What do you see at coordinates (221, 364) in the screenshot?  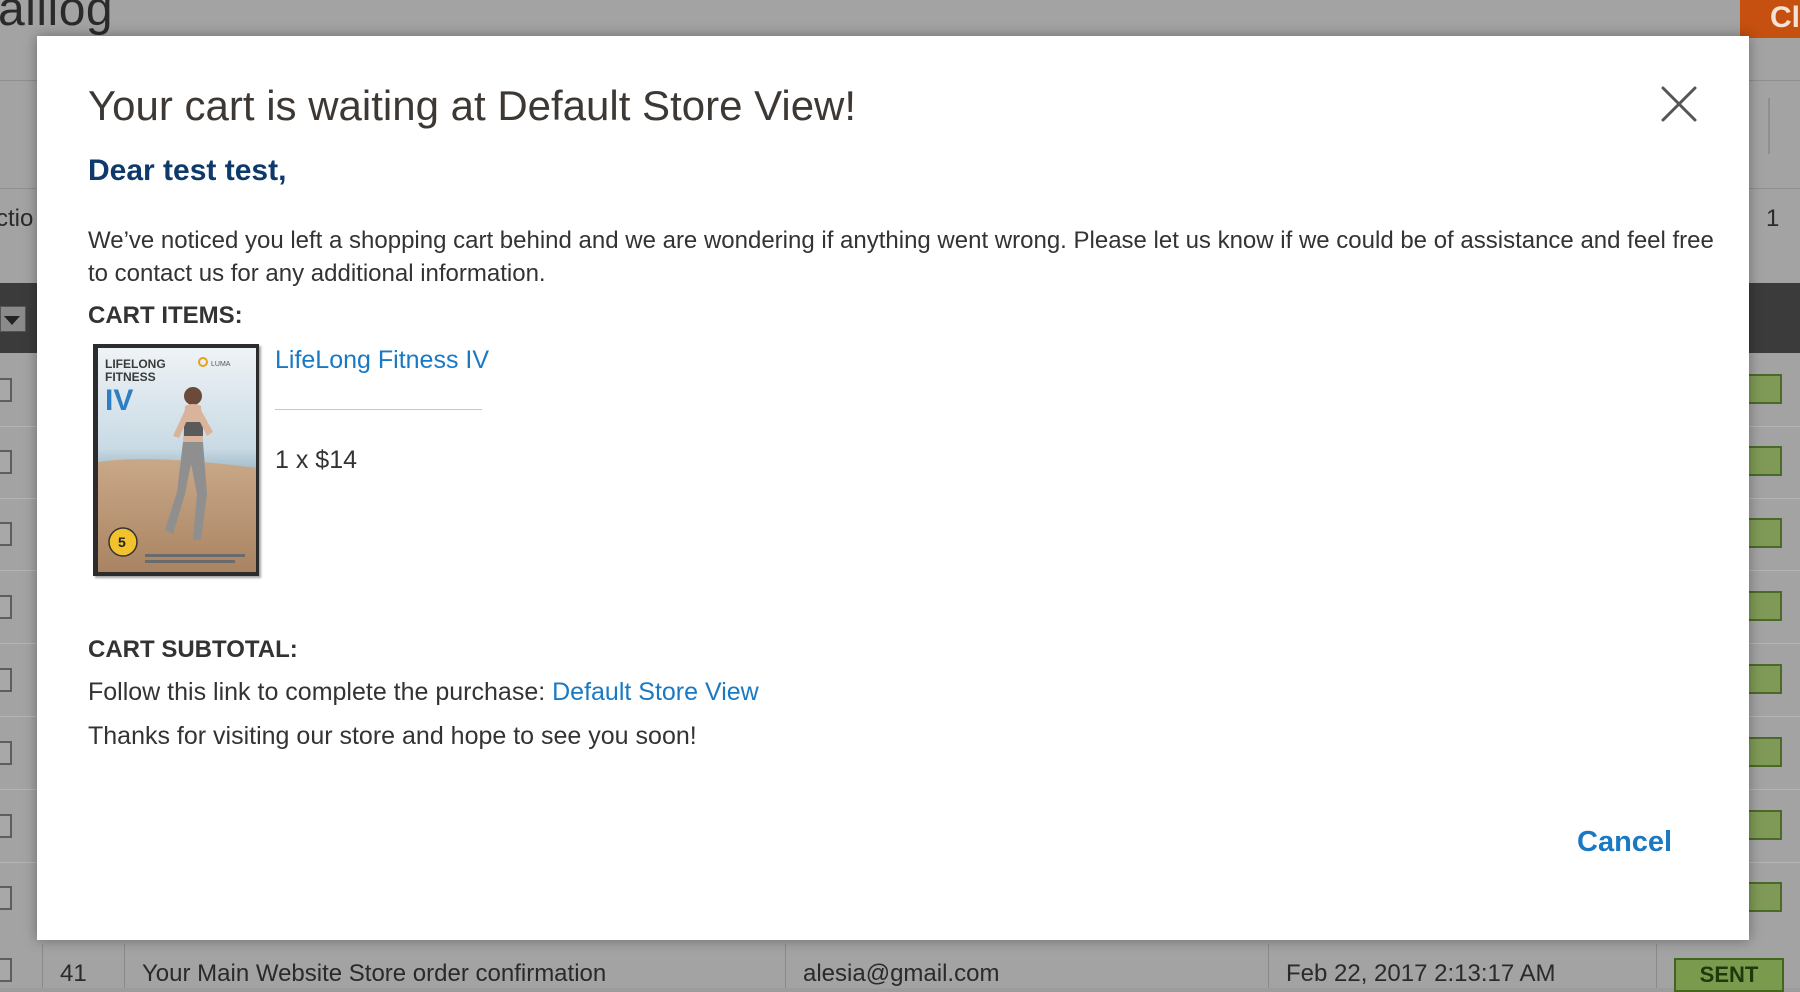 I see `cover-brand: LUMA` at bounding box center [221, 364].